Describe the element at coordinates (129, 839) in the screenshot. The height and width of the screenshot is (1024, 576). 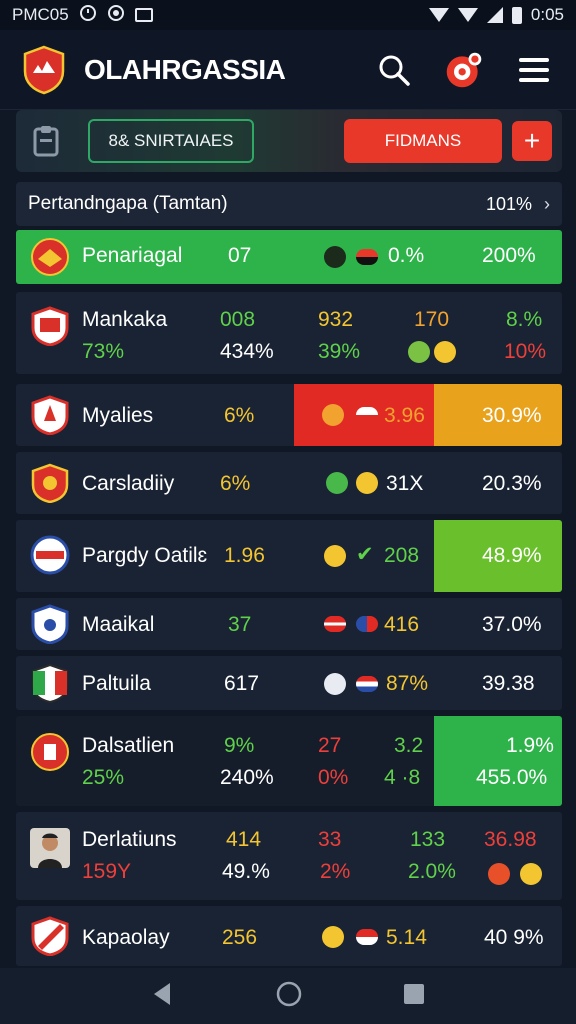
I see `team-name: Derlatiuns` at that location.